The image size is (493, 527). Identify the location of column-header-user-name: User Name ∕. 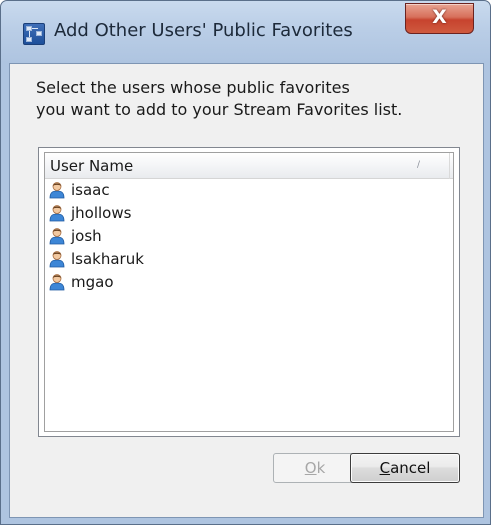
(249, 166).